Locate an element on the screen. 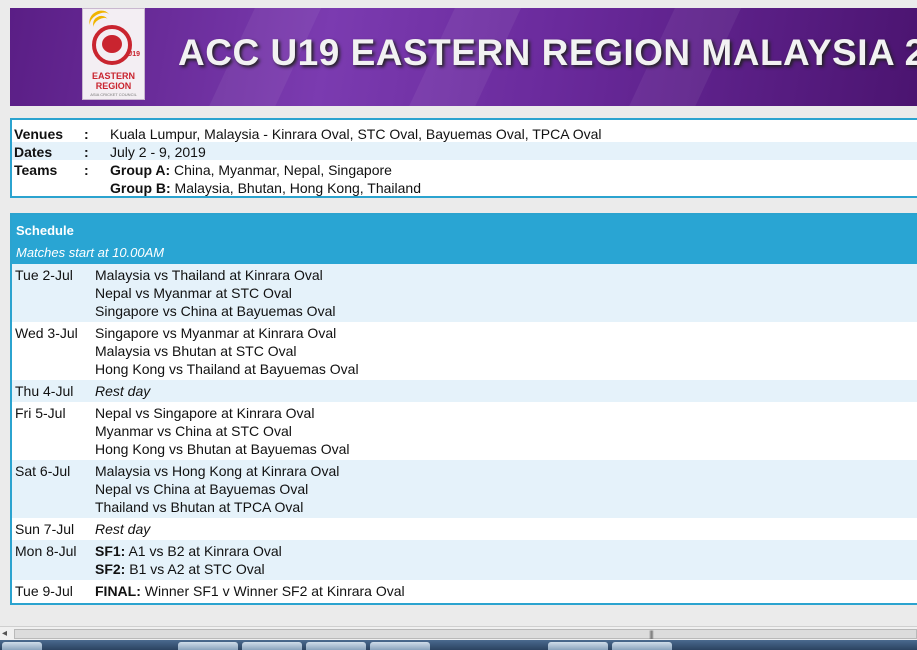  match-text: Nepal vs China at Bayuemas Oval is located at coordinates (202, 489).